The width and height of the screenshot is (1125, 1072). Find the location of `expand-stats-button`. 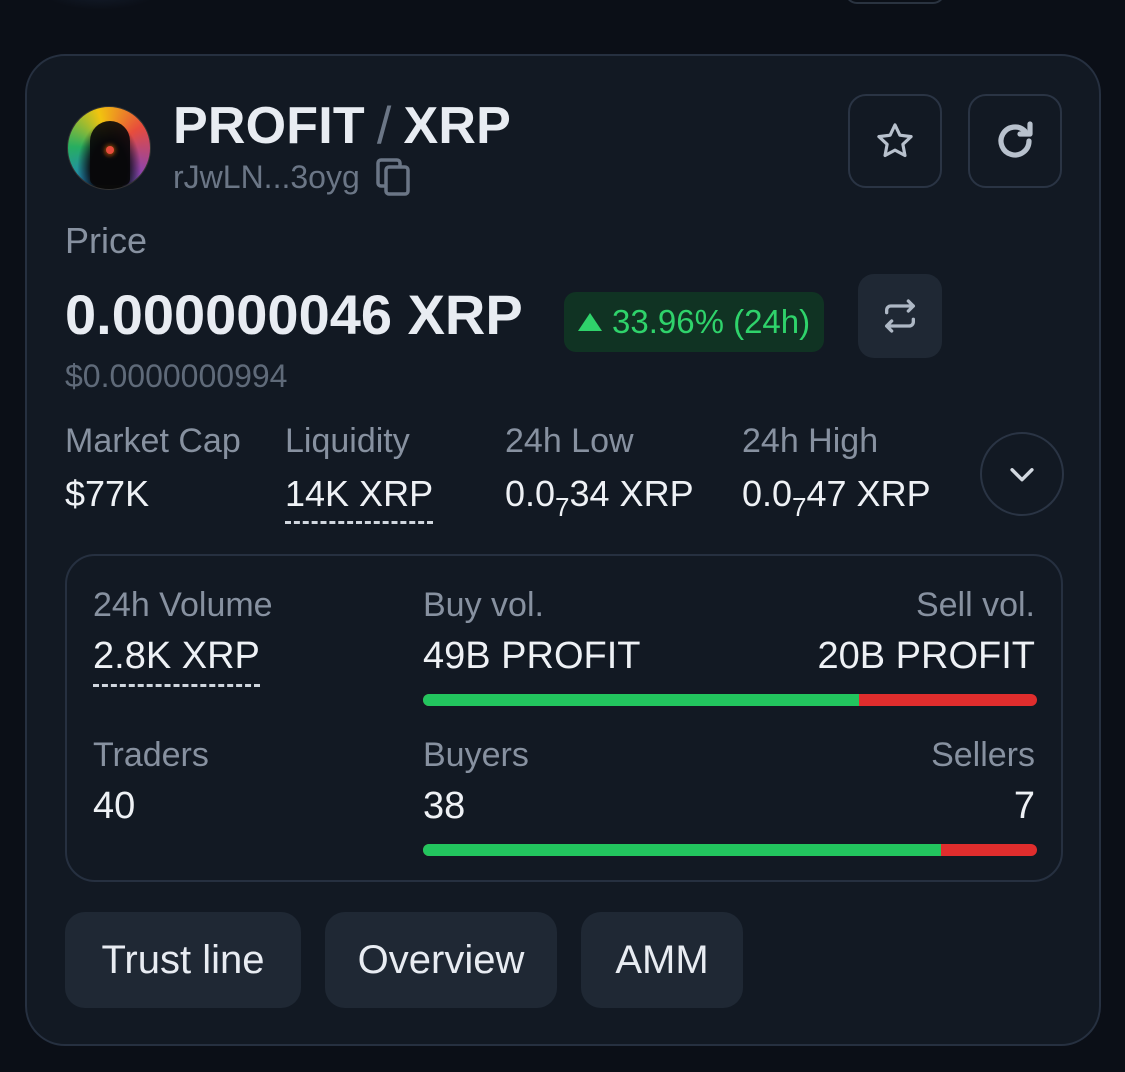

expand-stats-button is located at coordinates (1022, 474).